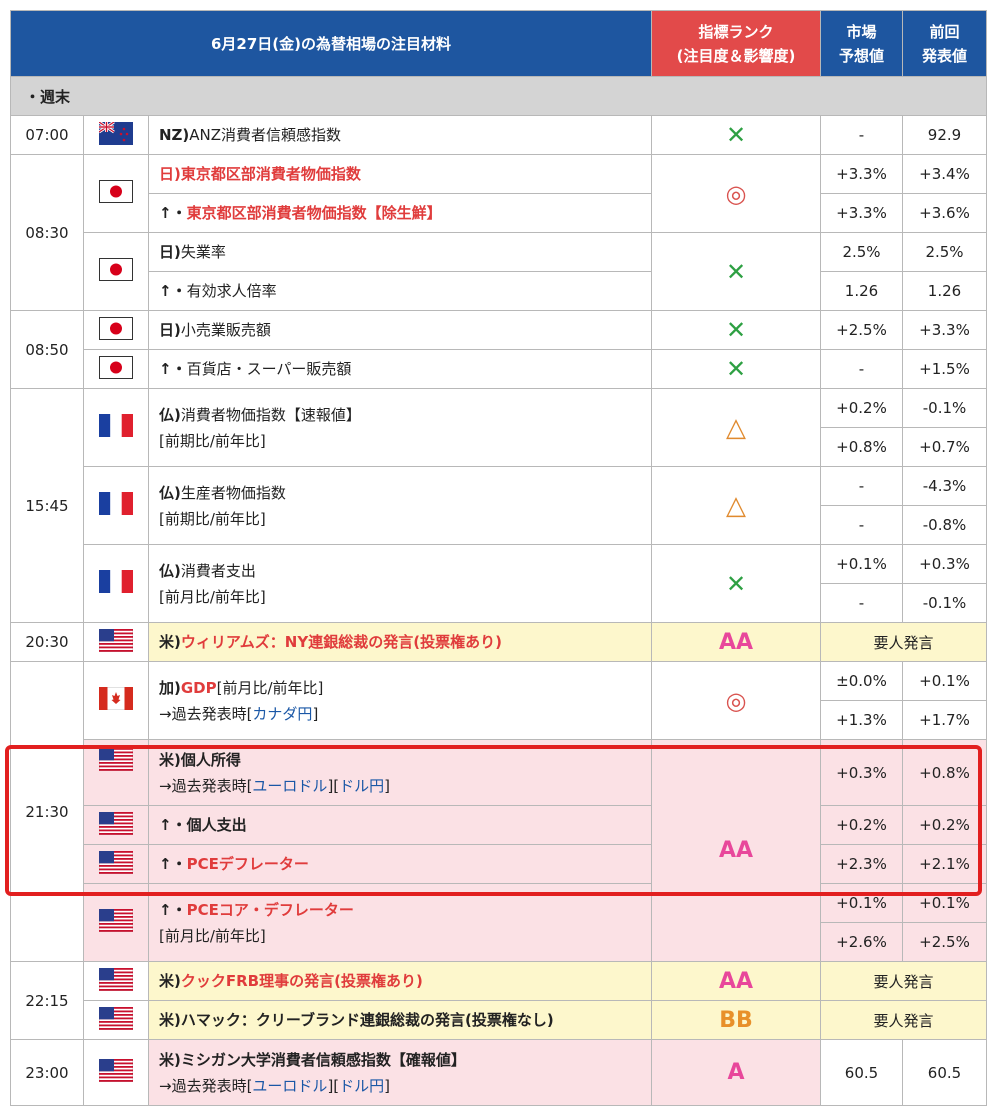 The height and width of the screenshot is (1118, 993). Describe the element at coordinates (331, 43) in the screenshot. I see `header-title: 6月27日(金)の為替相場の注目材料` at that location.